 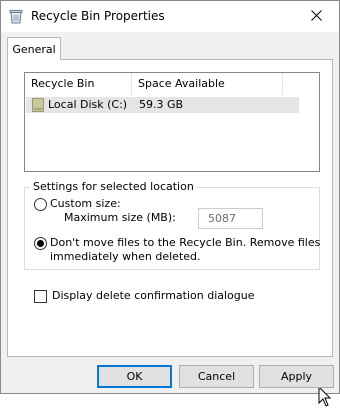 What do you see at coordinates (40, 243) in the screenshot?
I see `dont-move-radio` at bounding box center [40, 243].